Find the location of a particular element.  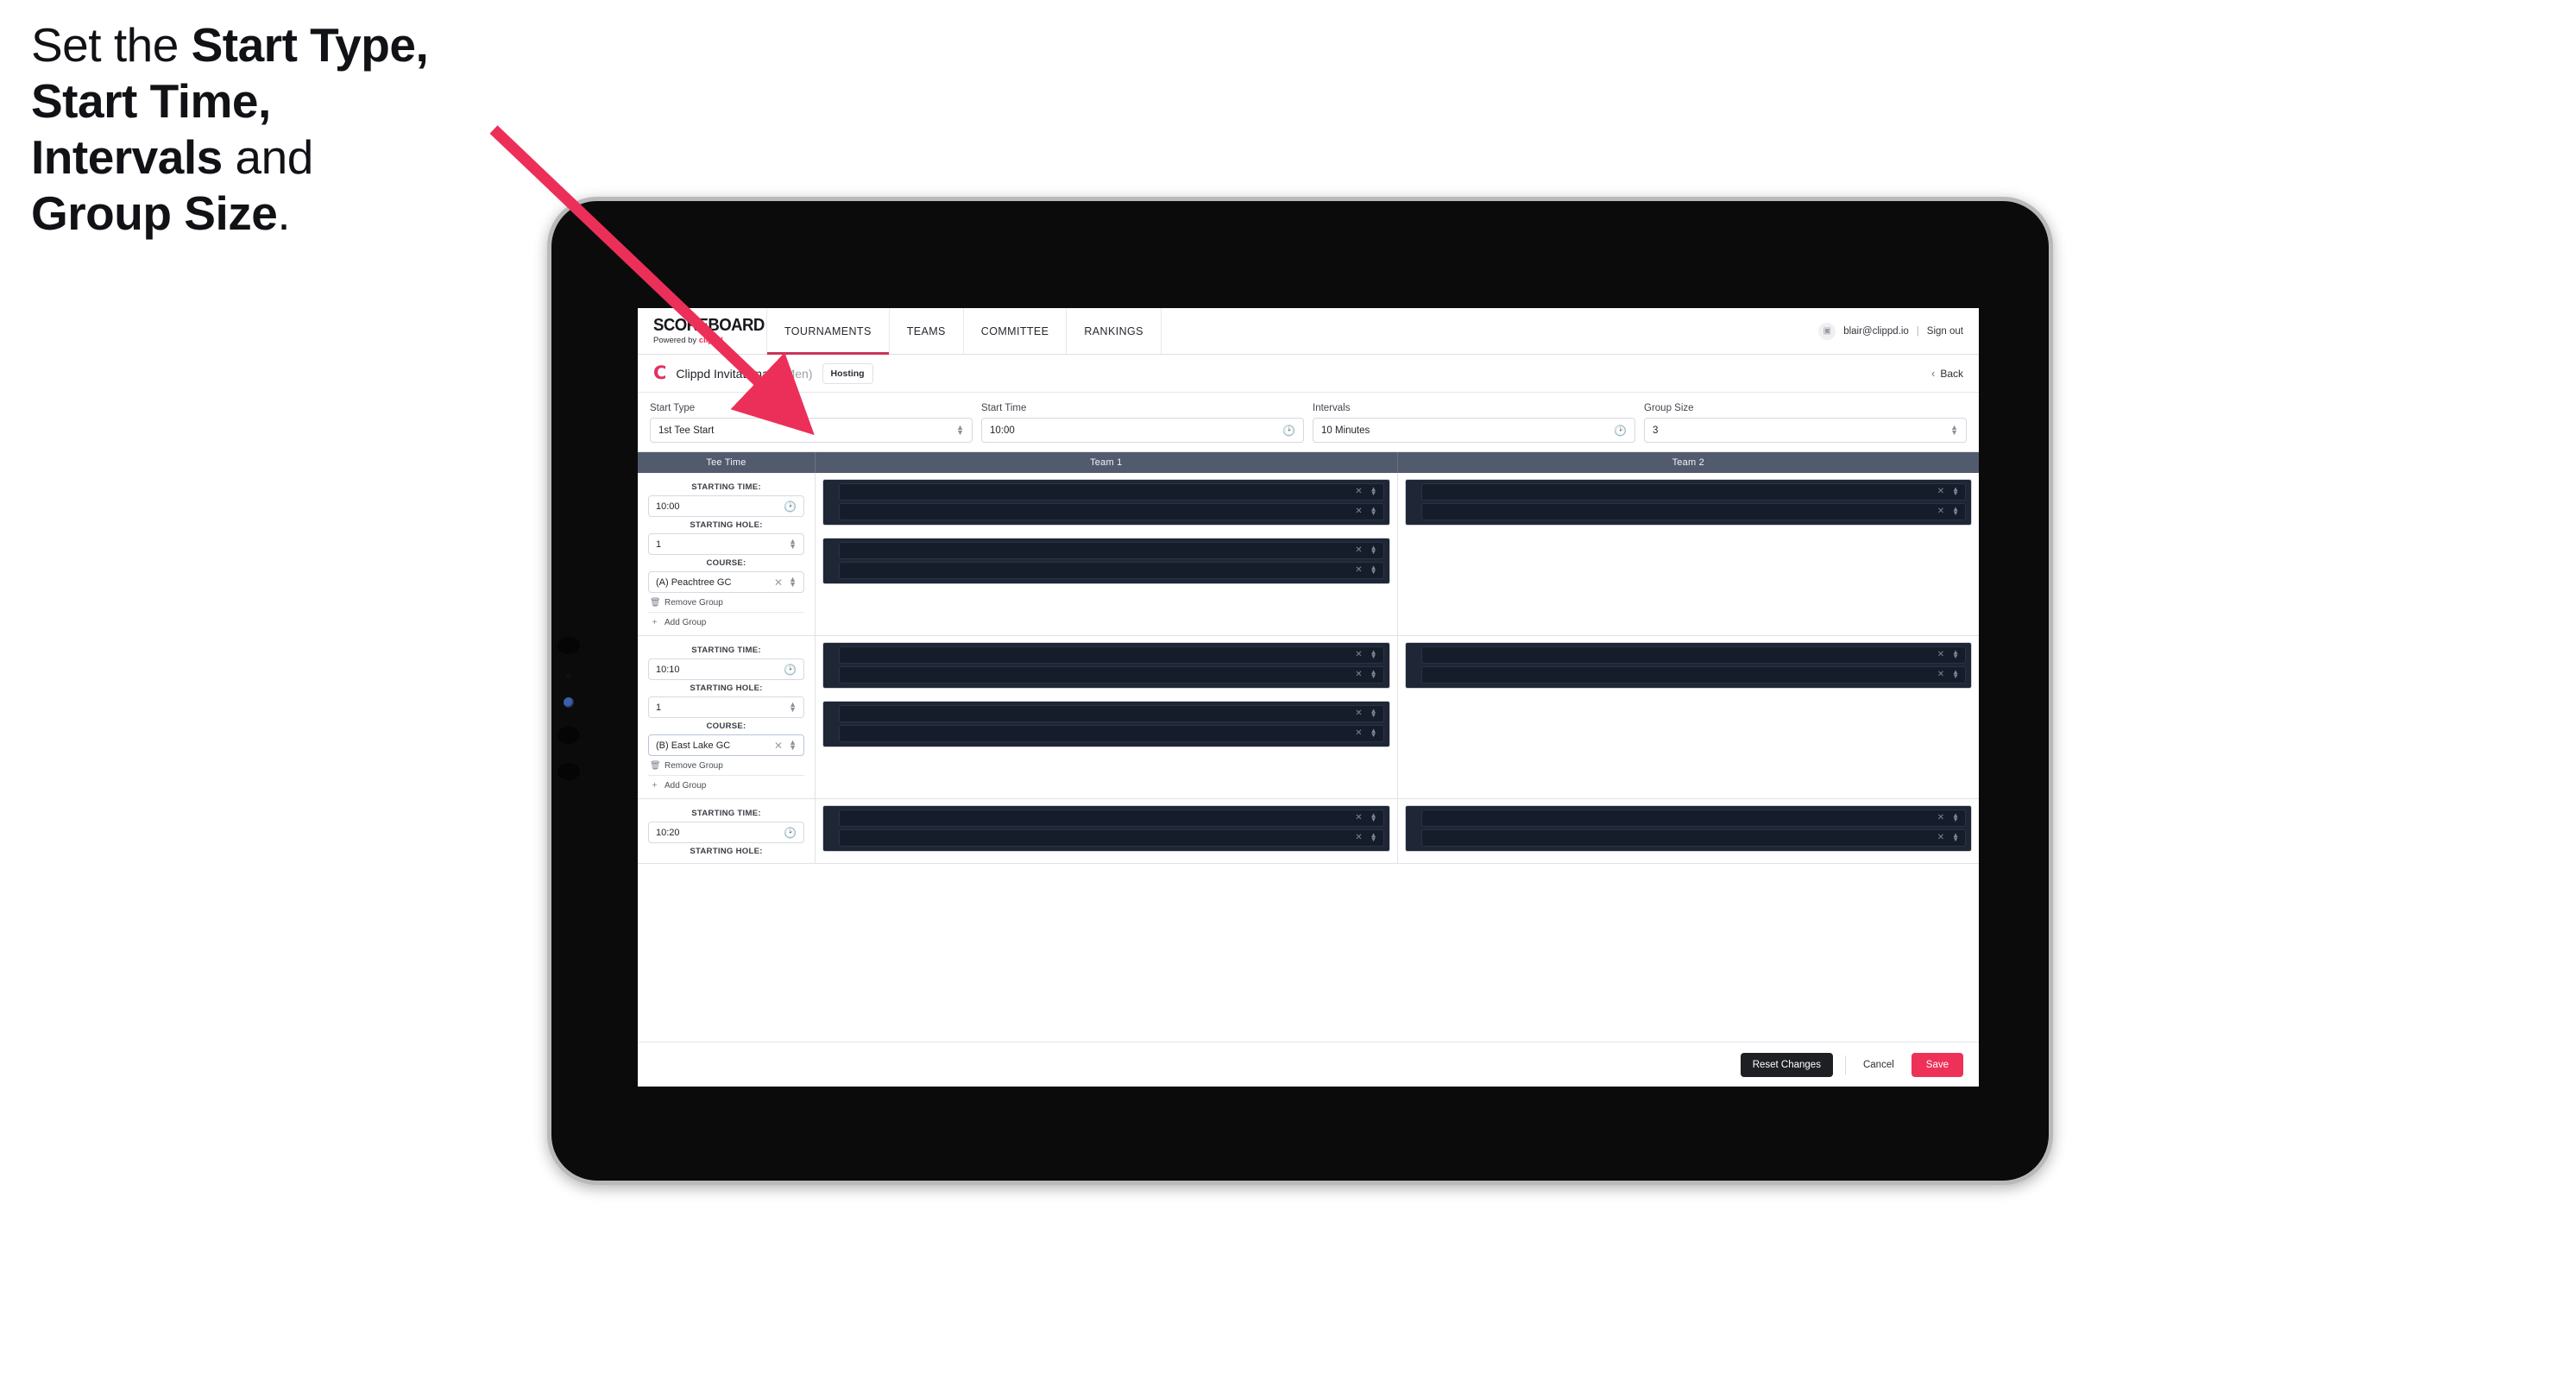

table-header-row: Tee Time Team 1 Team 2 is located at coordinates (1309, 462).